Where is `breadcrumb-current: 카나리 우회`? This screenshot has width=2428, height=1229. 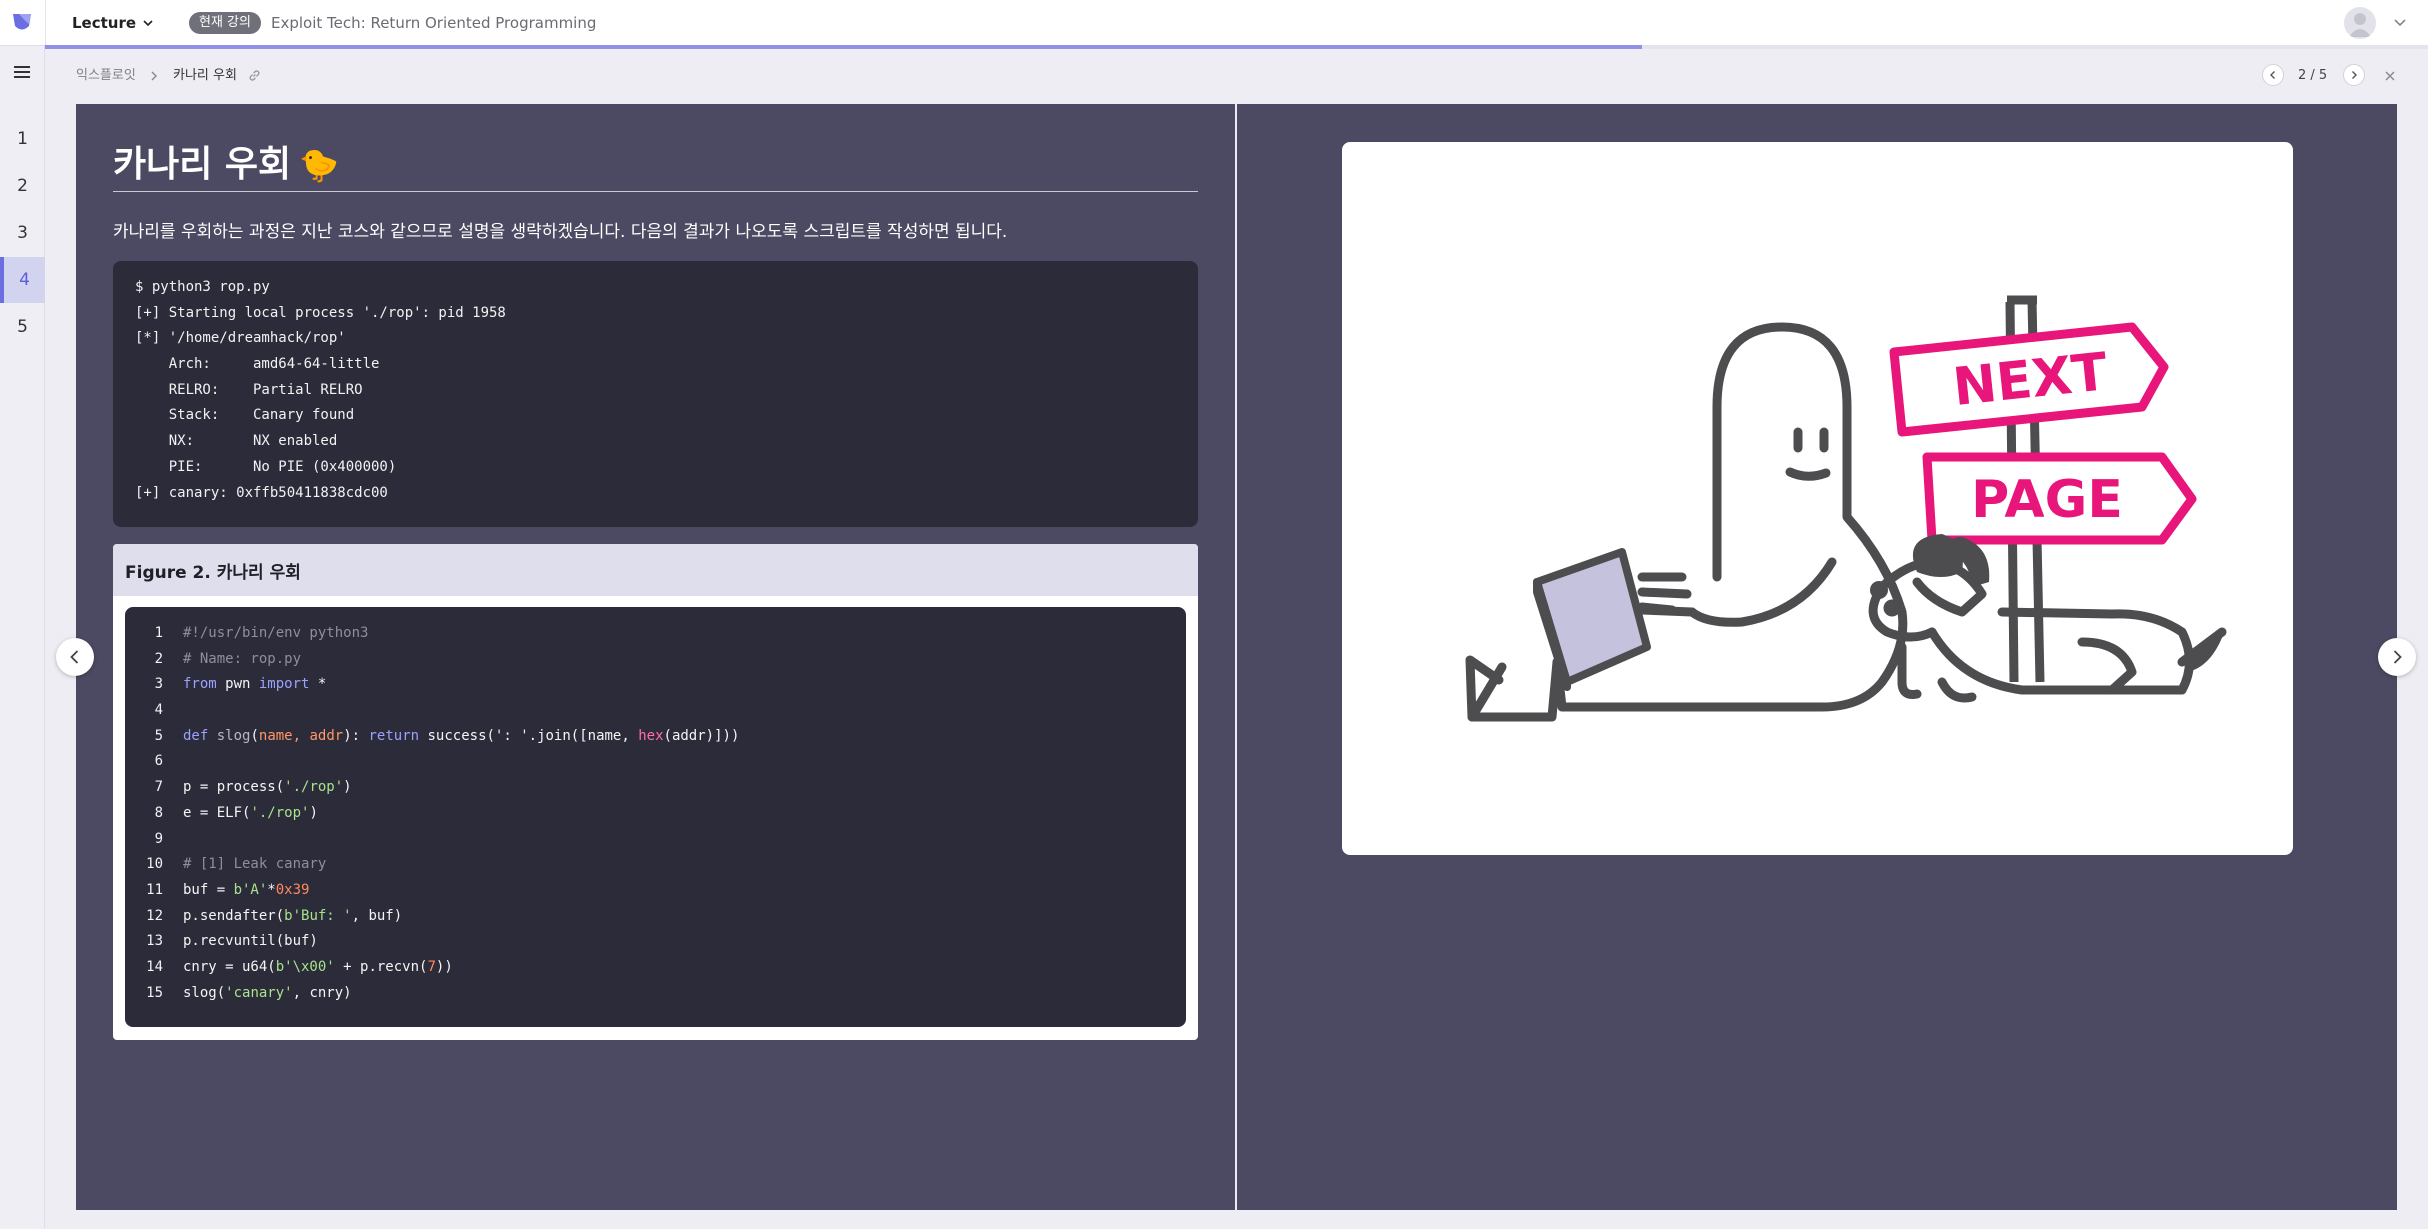
breadcrumb-current: 카나리 우회 is located at coordinates (205, 75).